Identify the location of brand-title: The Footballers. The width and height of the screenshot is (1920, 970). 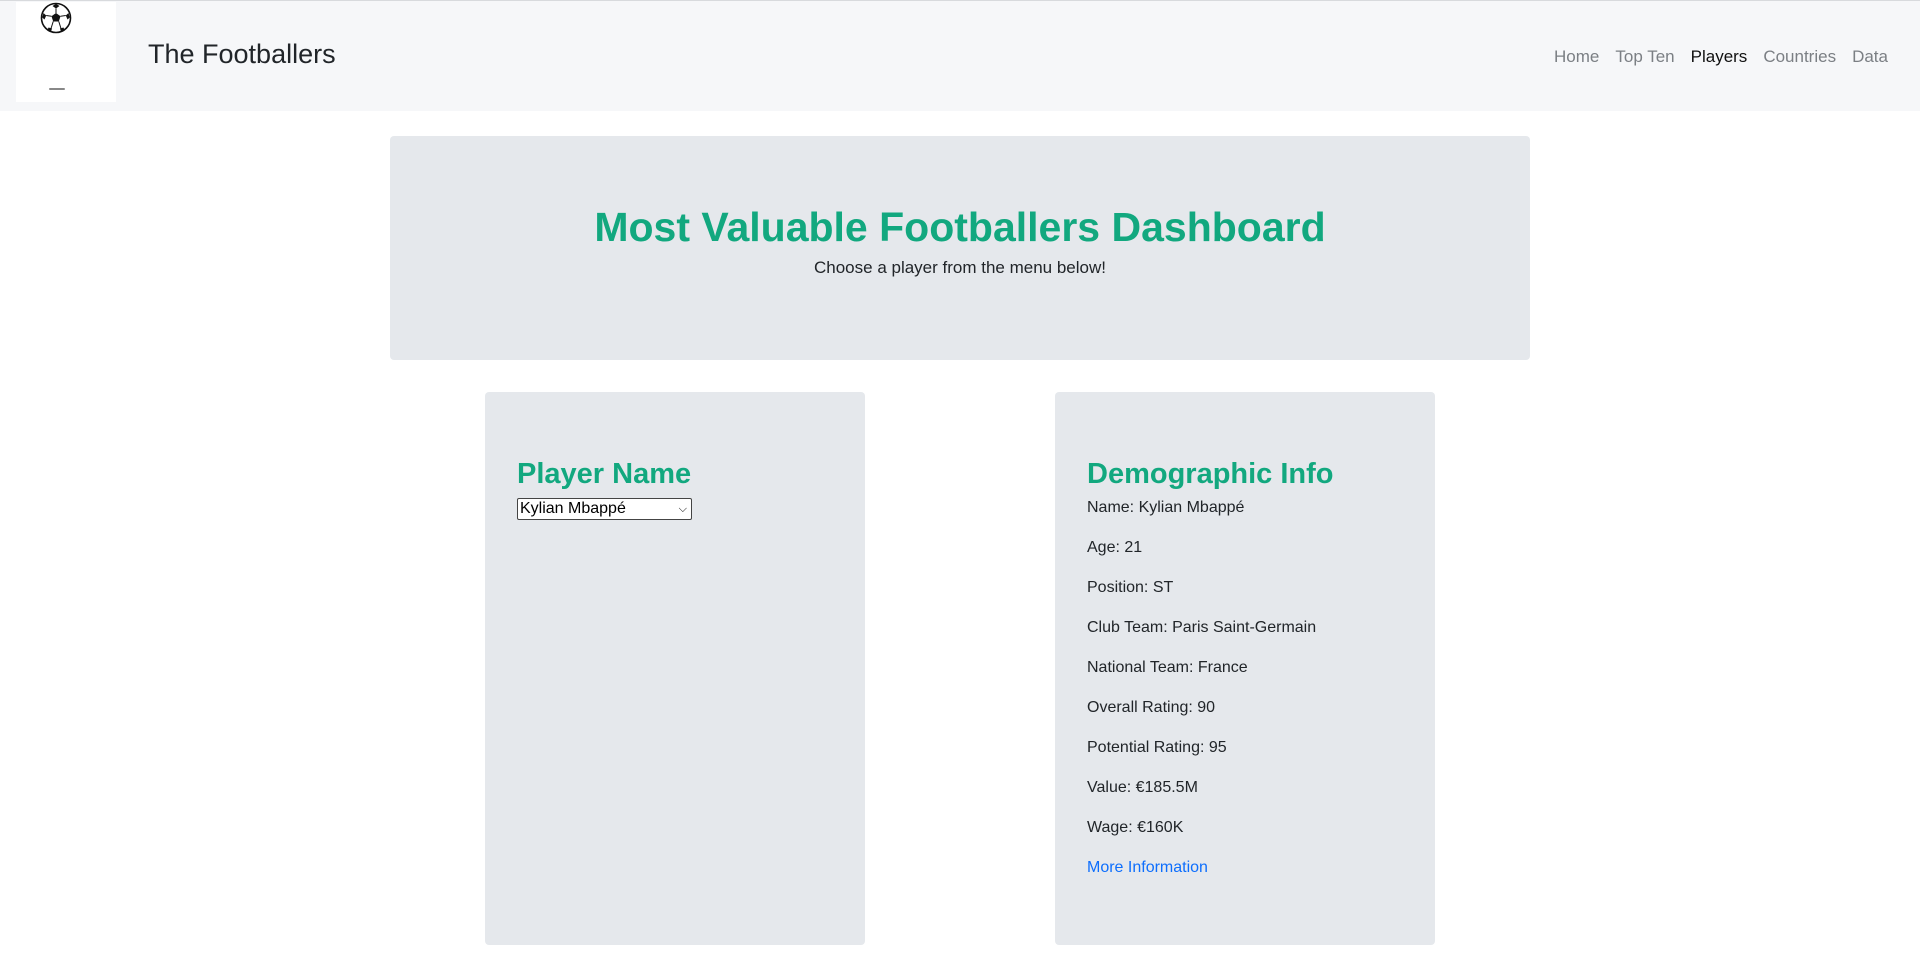
(242, 54).